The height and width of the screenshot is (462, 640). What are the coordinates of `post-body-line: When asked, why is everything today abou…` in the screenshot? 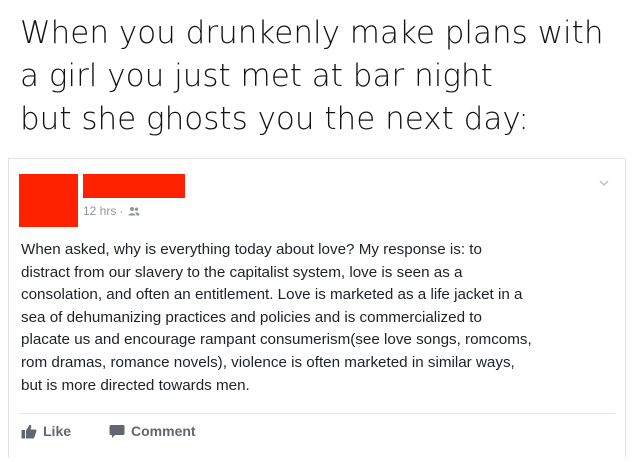 It's located at (251, 249).